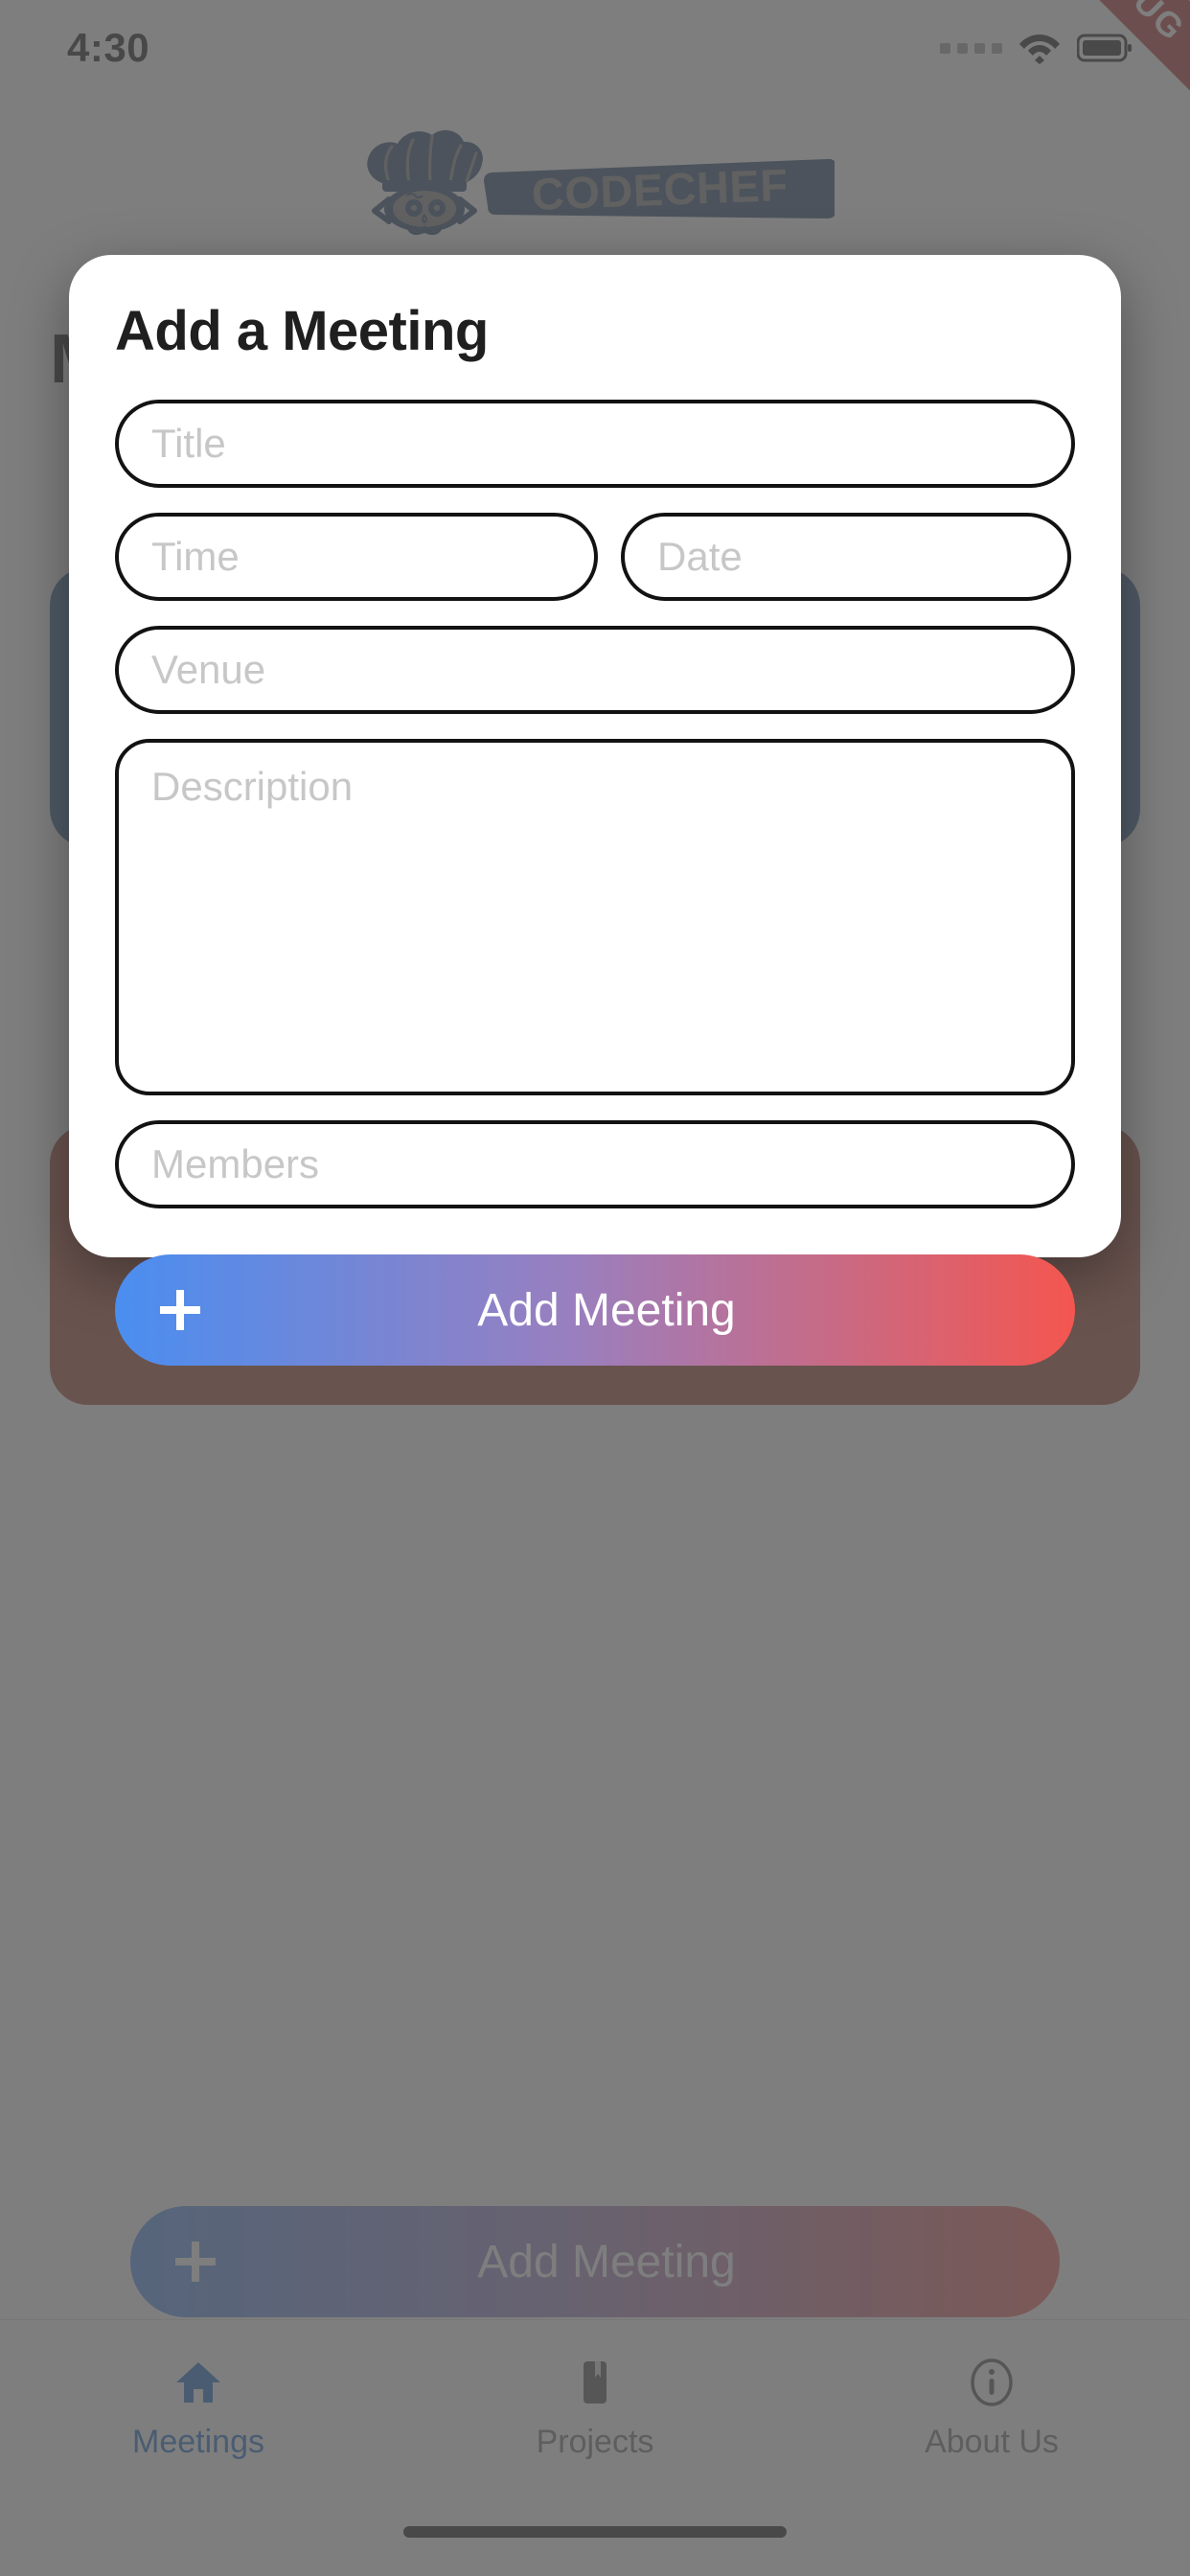  I want to click on dialog-title: Add a Meeting, so click(302, 331).